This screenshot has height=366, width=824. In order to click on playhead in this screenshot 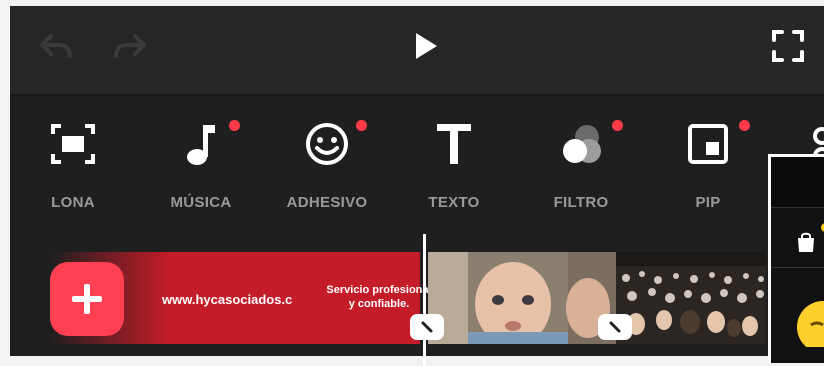, I will do `click(424, 300)`.